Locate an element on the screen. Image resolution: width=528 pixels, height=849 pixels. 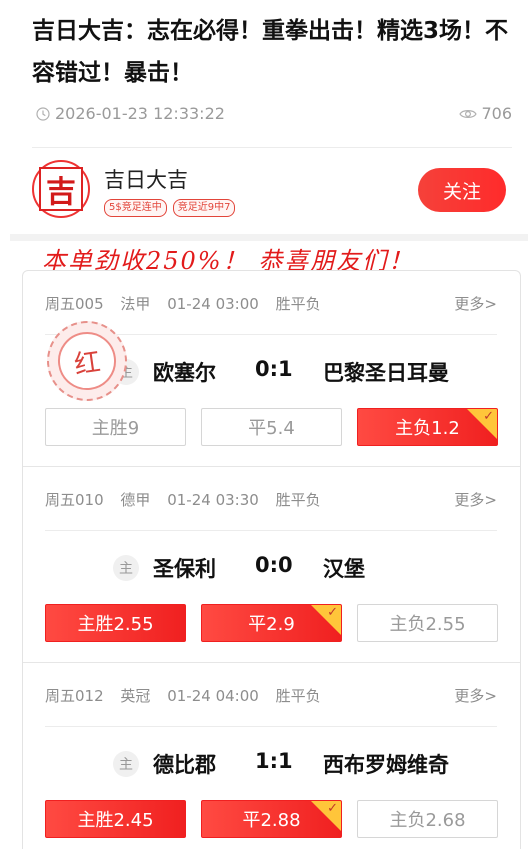
red-stamp: 红 is located at coordinates (87, 361).